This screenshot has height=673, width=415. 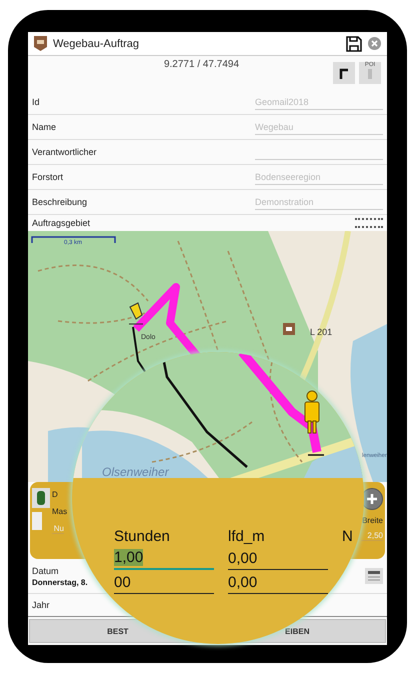 I want to click on column-label: Breite, so click(x=372, y=520).